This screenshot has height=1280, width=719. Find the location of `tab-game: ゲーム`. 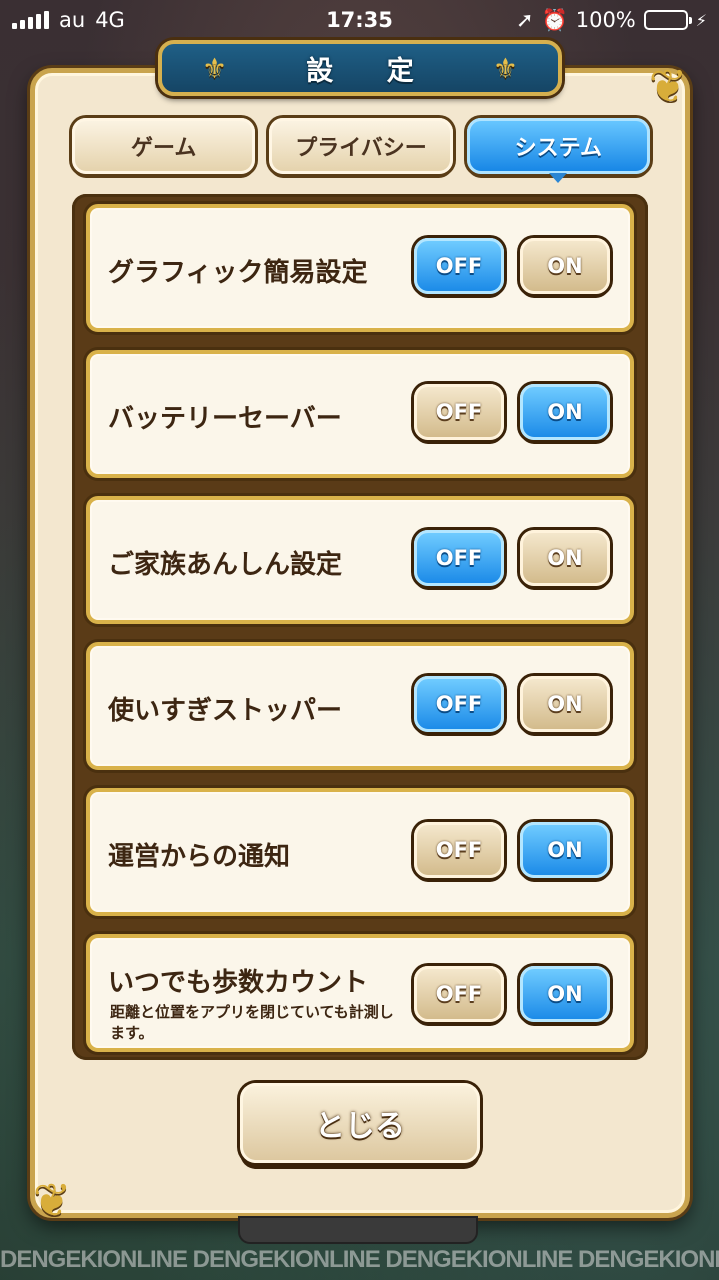

tab-game: ゲーム is located at coordinates (164, 146).